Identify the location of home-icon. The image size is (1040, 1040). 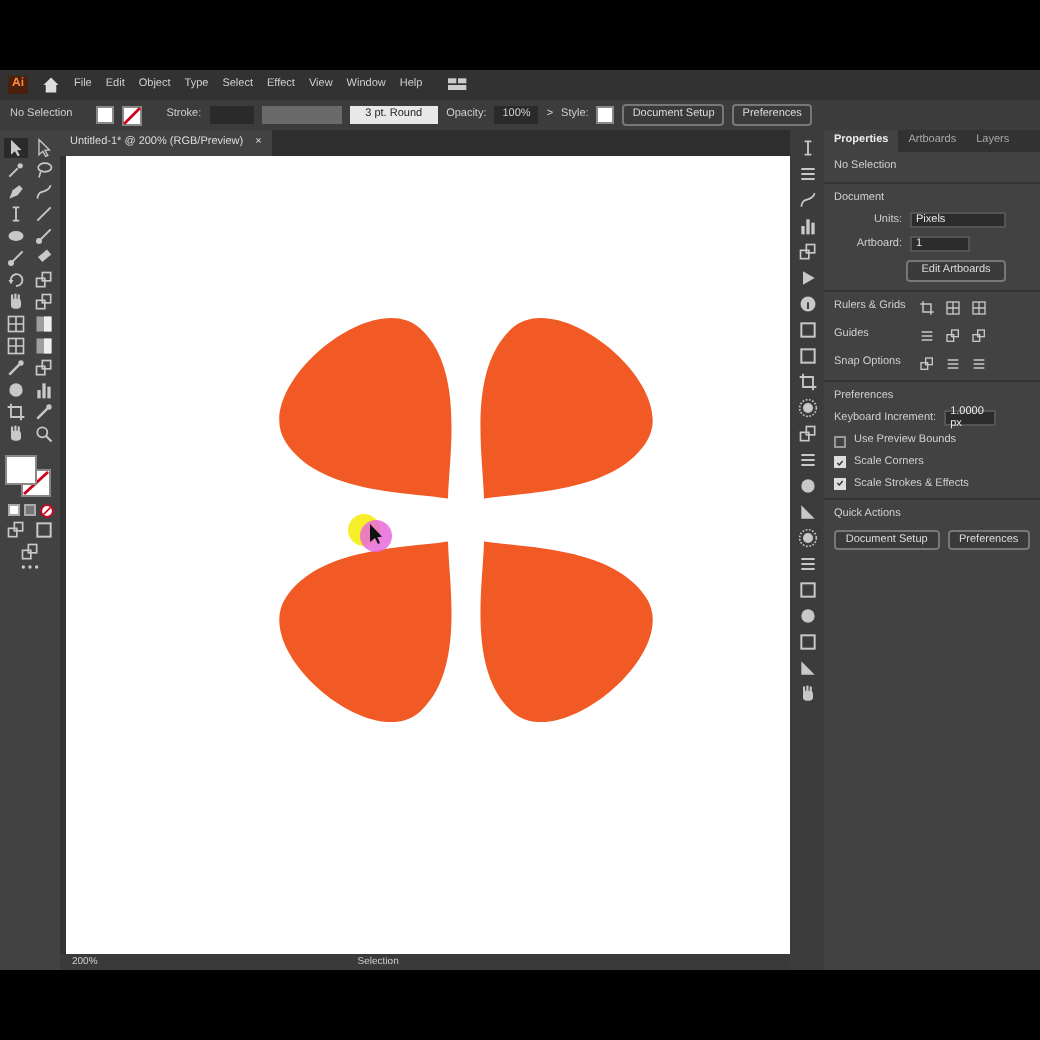
(51, 85).